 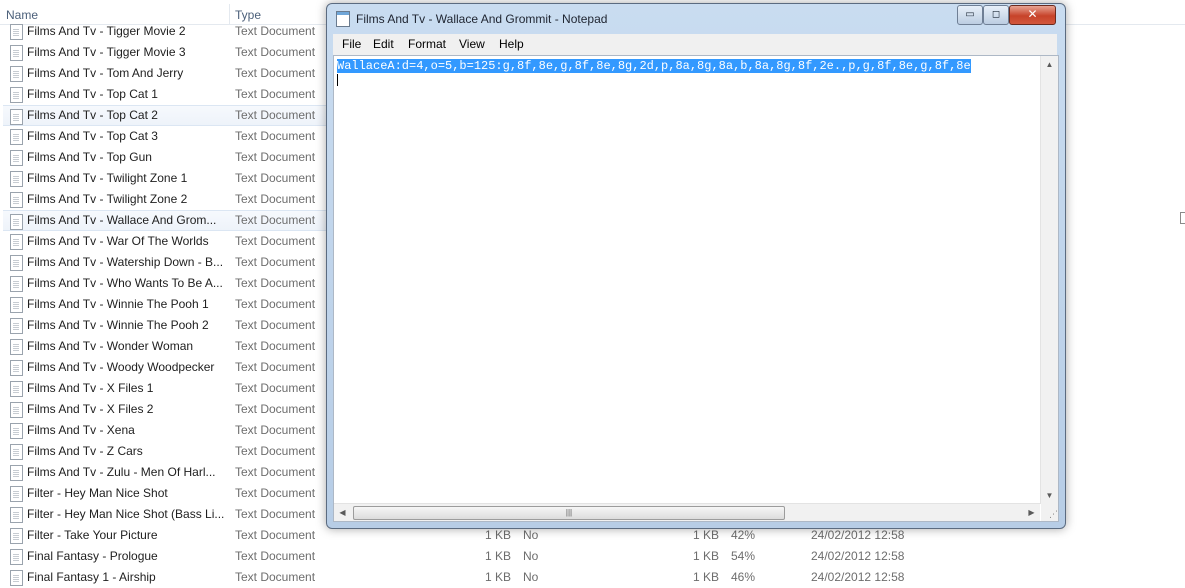 What do you see at coordinates (118, 325) in the screenshot?
I see `file-name: Films And Tv - Winnie The Pooh 2` at bounding box center [118, 325].